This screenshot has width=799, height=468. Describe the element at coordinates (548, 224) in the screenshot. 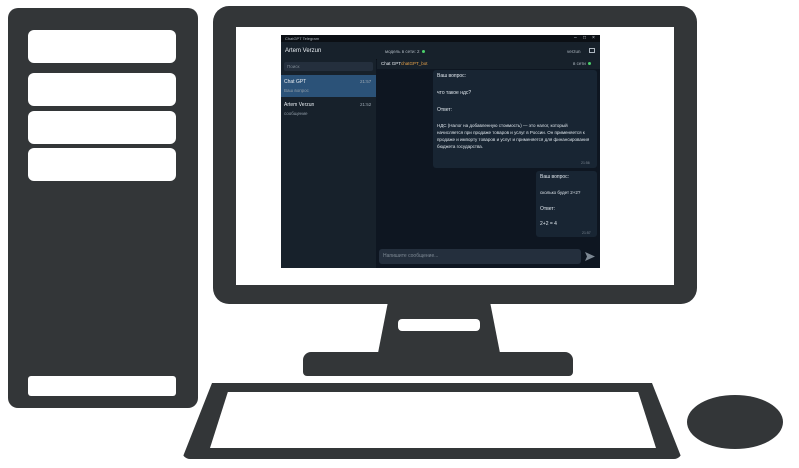

I see `message-answer: 2+2 = 4` at that location.